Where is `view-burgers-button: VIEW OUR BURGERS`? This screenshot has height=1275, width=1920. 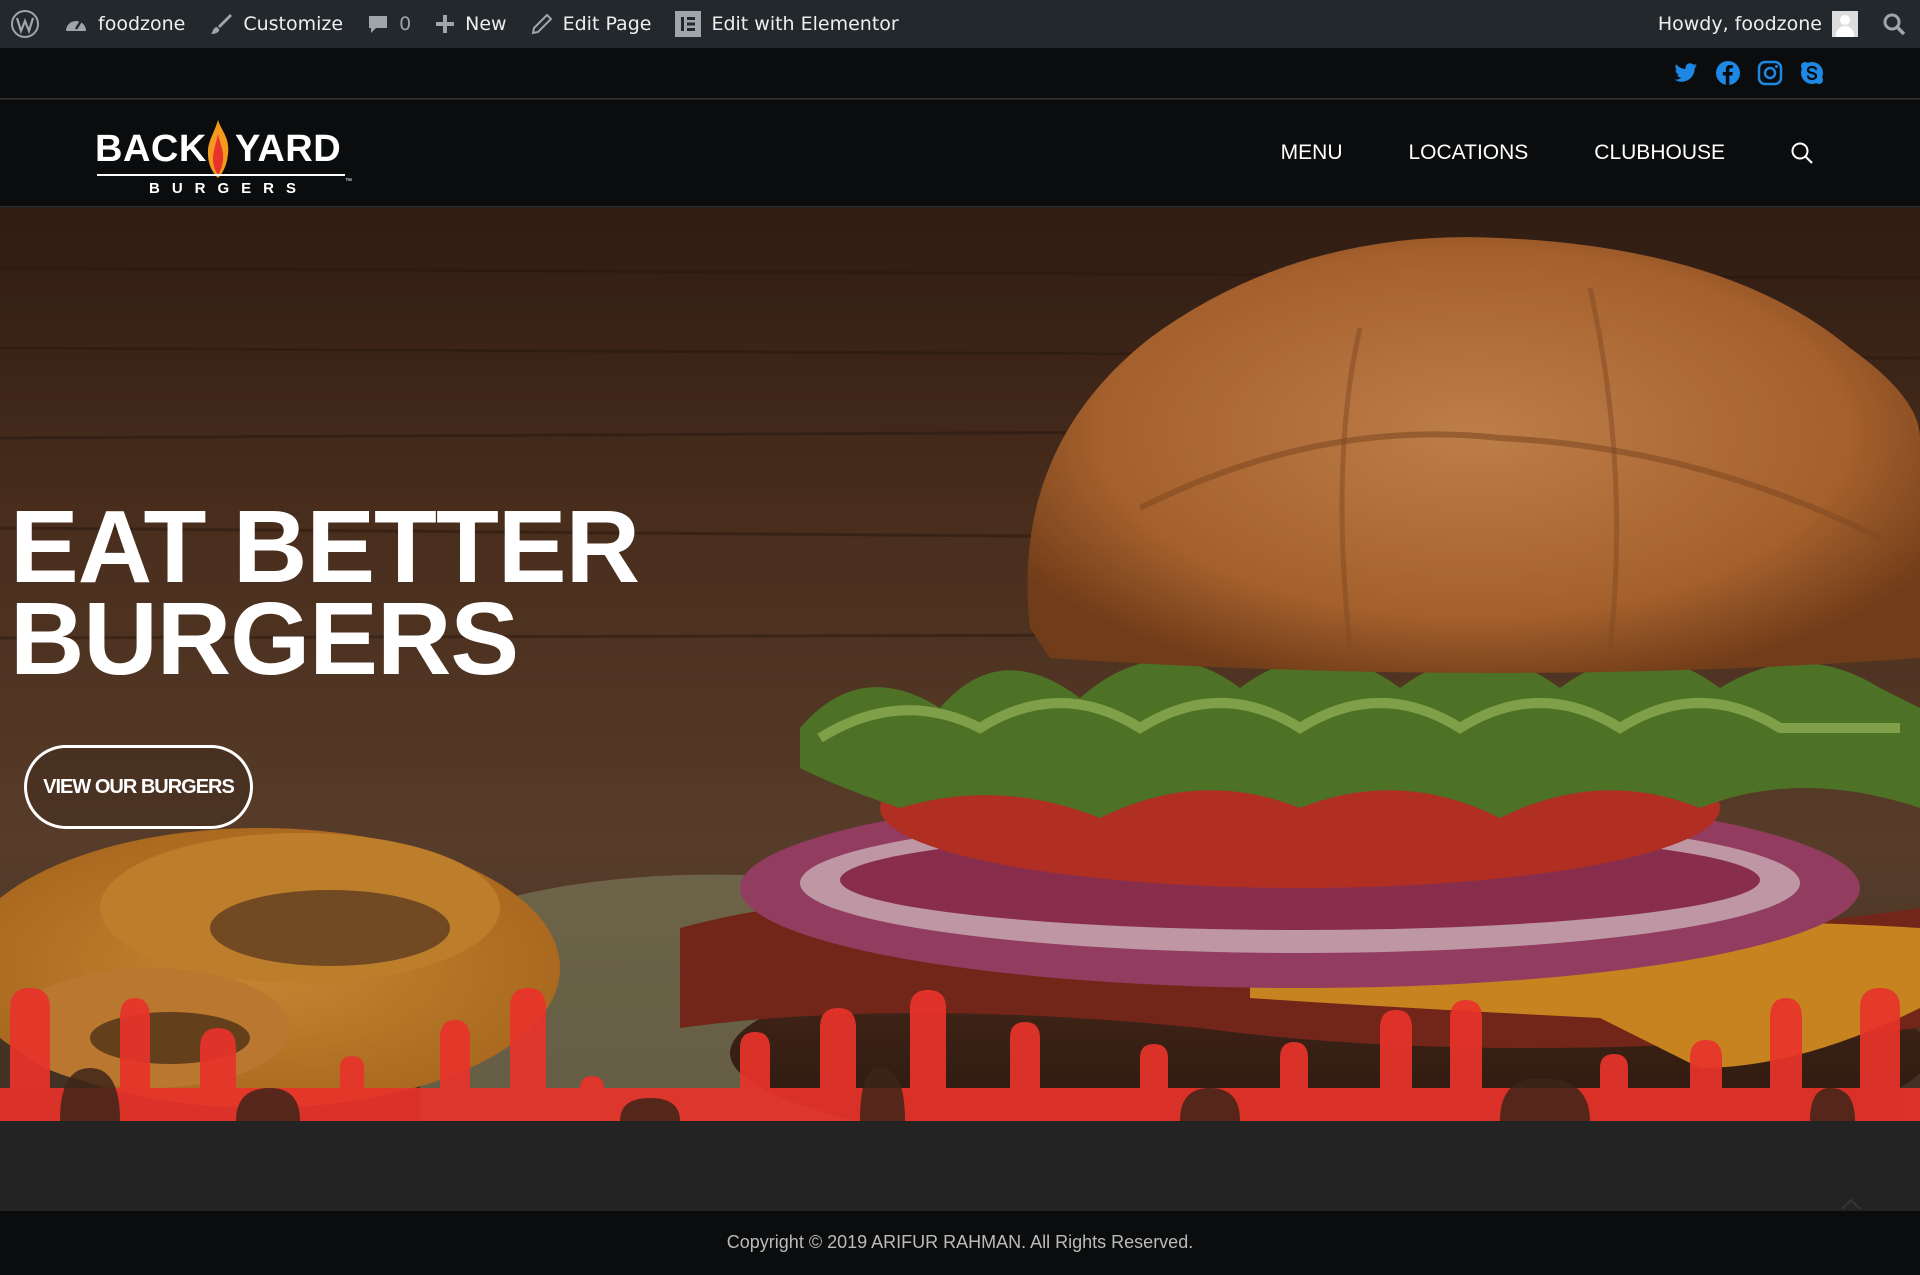 view-burgers-button: VIEW OUR BURGERS is located at coordinates (138, 787).